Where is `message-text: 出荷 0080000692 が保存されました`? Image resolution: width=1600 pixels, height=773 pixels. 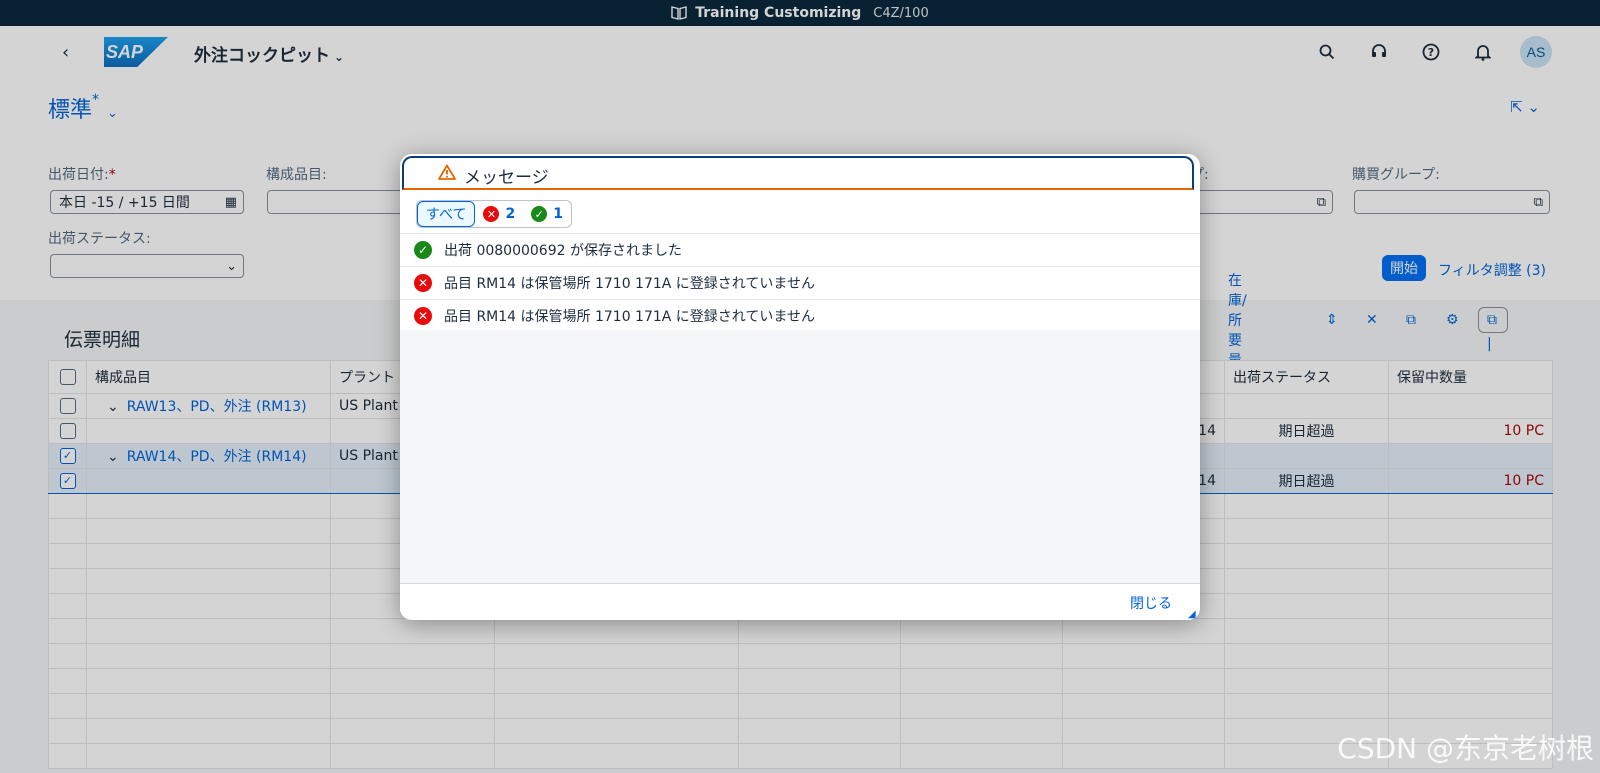
message-text: 出荷 0080000692 が保存されました is located at coordinates (563, 251).